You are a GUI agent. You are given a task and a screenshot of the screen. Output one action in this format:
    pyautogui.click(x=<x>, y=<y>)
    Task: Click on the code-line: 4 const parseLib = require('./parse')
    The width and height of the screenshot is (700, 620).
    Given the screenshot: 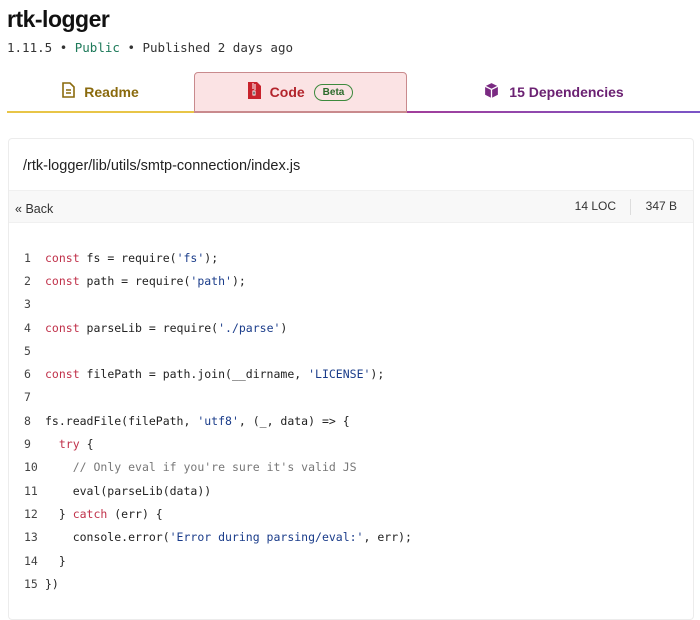 What is the action you would take?
    pyautogui.click(x=210, y=327)
    